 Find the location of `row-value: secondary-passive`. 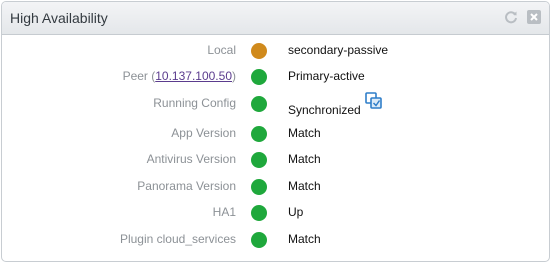

row-value: secondary-passive is located at coordinates (338, 50).